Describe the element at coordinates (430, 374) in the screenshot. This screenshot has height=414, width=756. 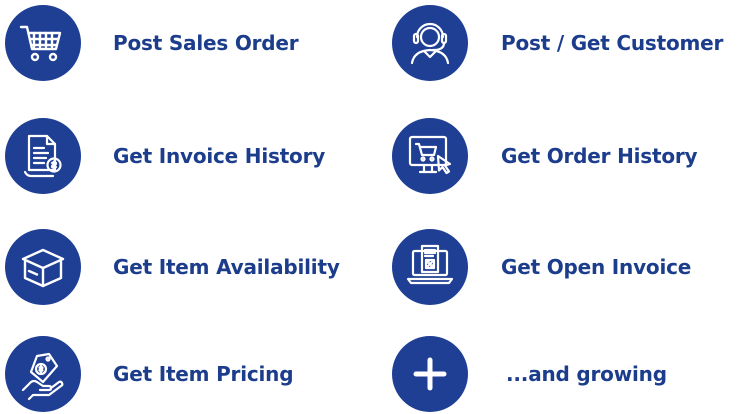
I see `plus-icon` at that location.